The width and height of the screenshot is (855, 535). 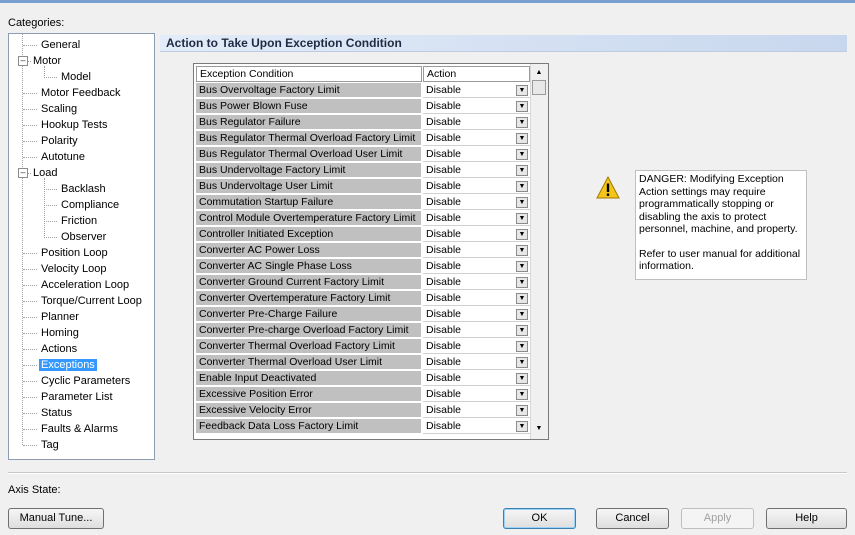 I want to click on exception-condition-cell: Converter AC Power Loss, so click(x=309, y=250).